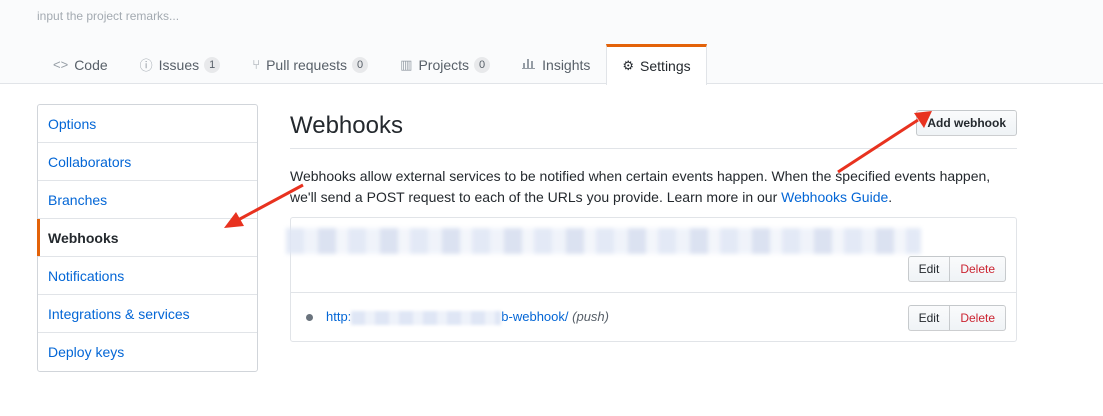 The height and width of the screenshot is (416, 1103). What do you see at coordinates (147, 162) in the screenshot?
I see `sidebar-item-collaborators: Collaborators` at bounding box center [147, 162].